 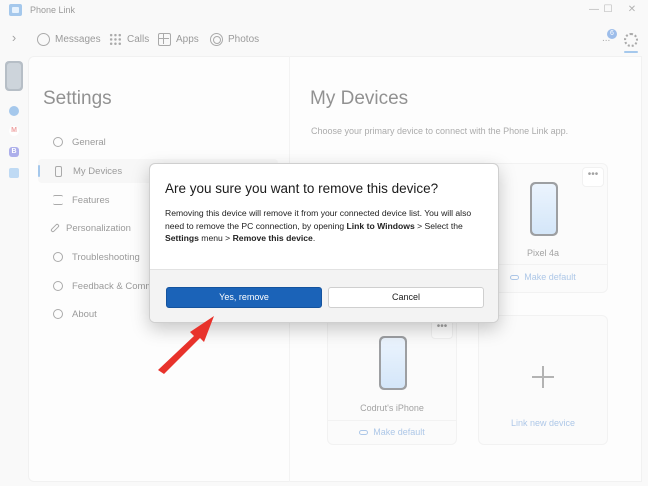 I want to click on cancel-button: Cancel, so click(x=406, y=297).